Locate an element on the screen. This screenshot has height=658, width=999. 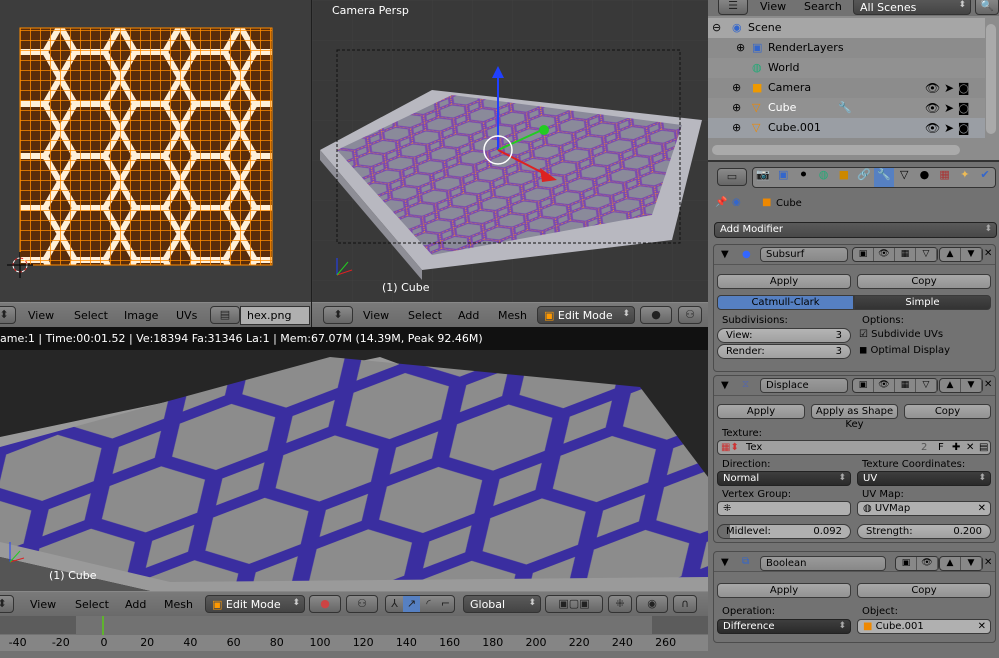
particles-tab-icon: ✦ is located at coordinates (965, 177).